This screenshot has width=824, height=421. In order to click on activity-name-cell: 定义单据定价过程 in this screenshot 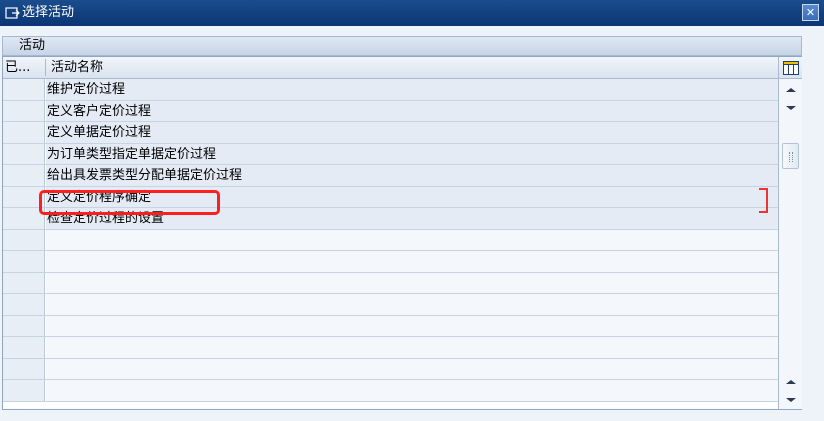, I will do `click(99, 132)`.